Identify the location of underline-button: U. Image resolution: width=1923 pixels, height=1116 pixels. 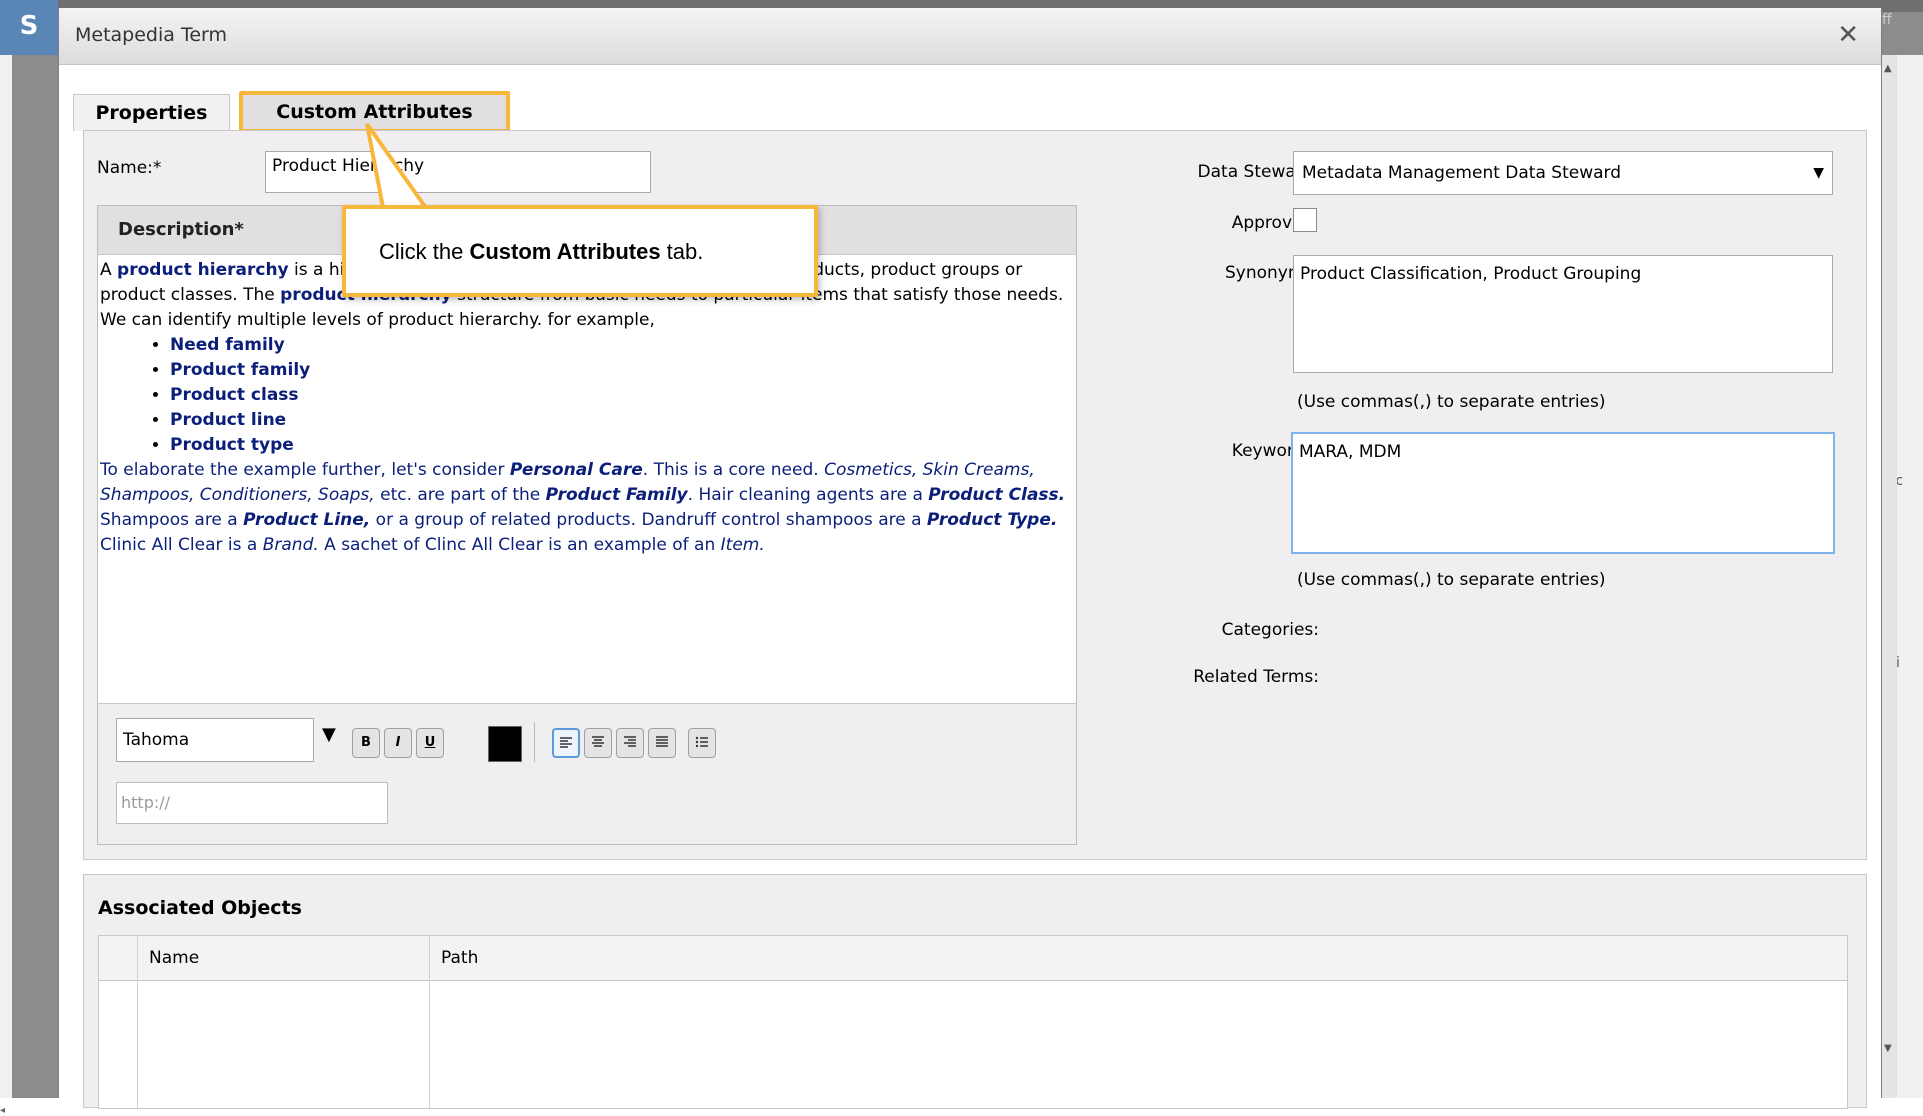
(430, 743).